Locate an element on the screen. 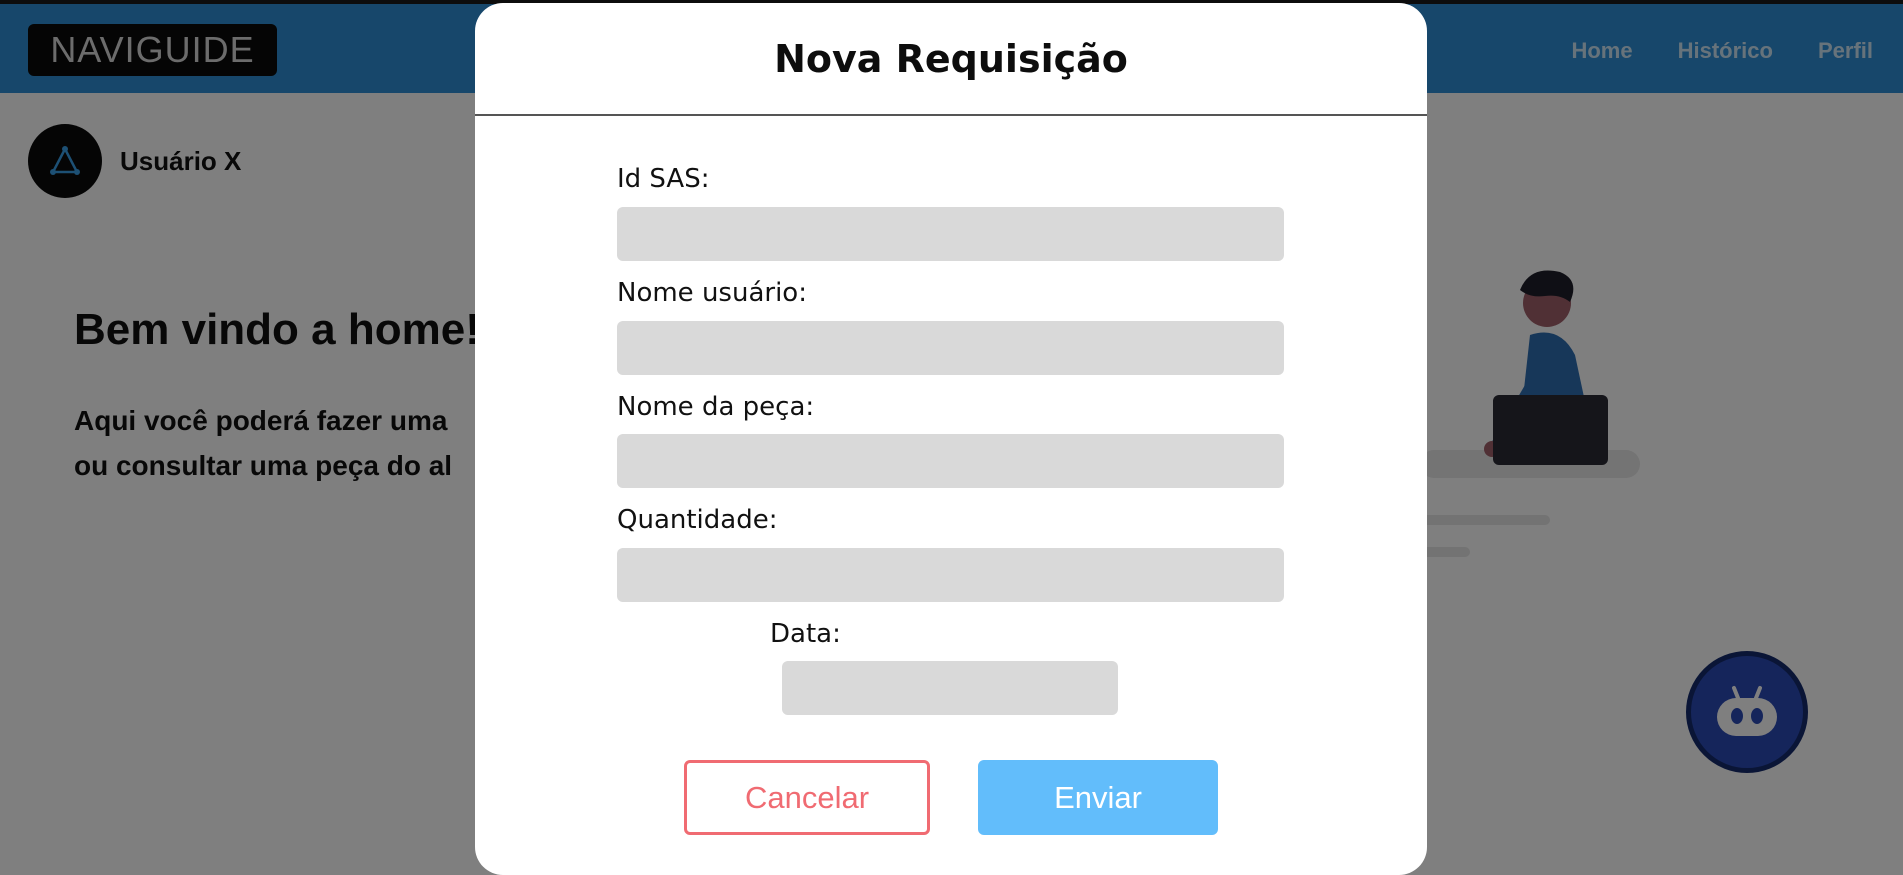 The height and width of the screenshot is (875, 1903). id-sas-input is located at coordinates (950, 234).